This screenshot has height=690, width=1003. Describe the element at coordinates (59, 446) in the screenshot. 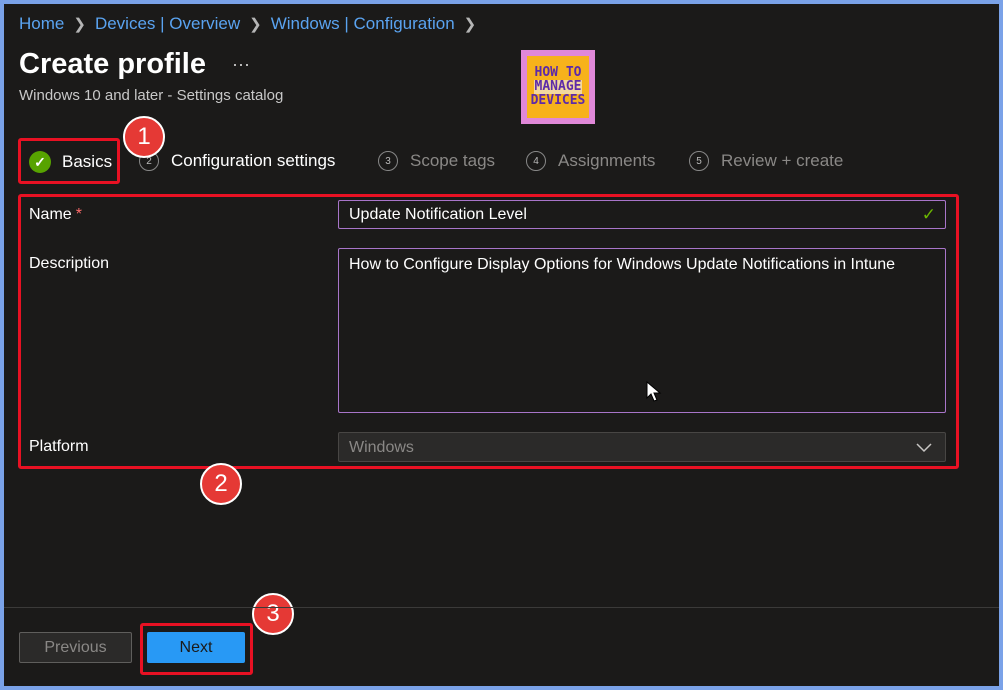

I see `platform-label: Platform` at that location.